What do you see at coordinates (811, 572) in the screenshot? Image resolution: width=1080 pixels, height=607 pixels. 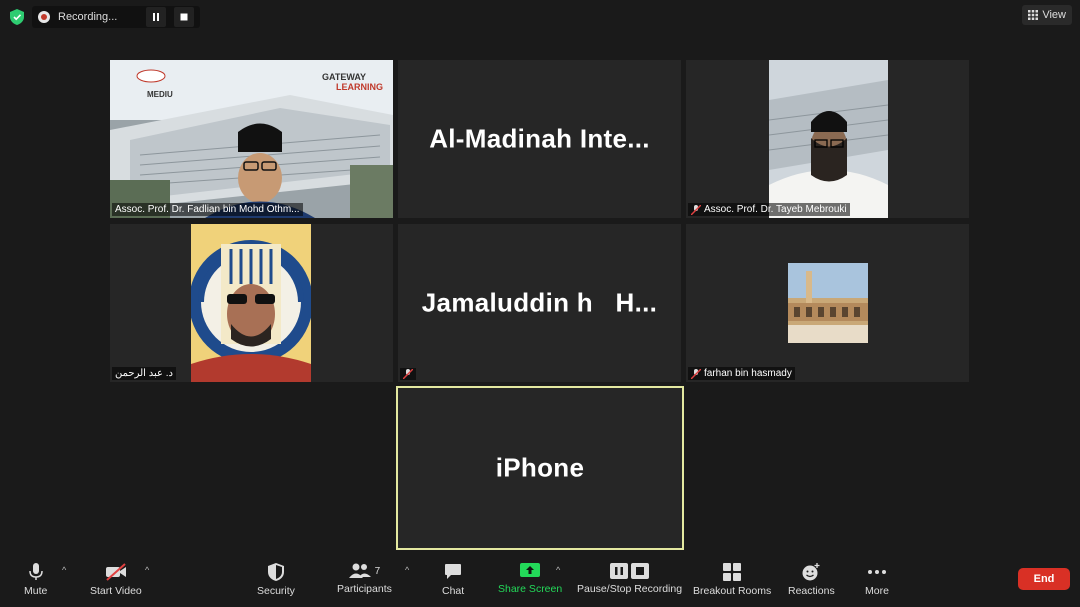 I see `reactions-icon` at bounding box center [811, 572].